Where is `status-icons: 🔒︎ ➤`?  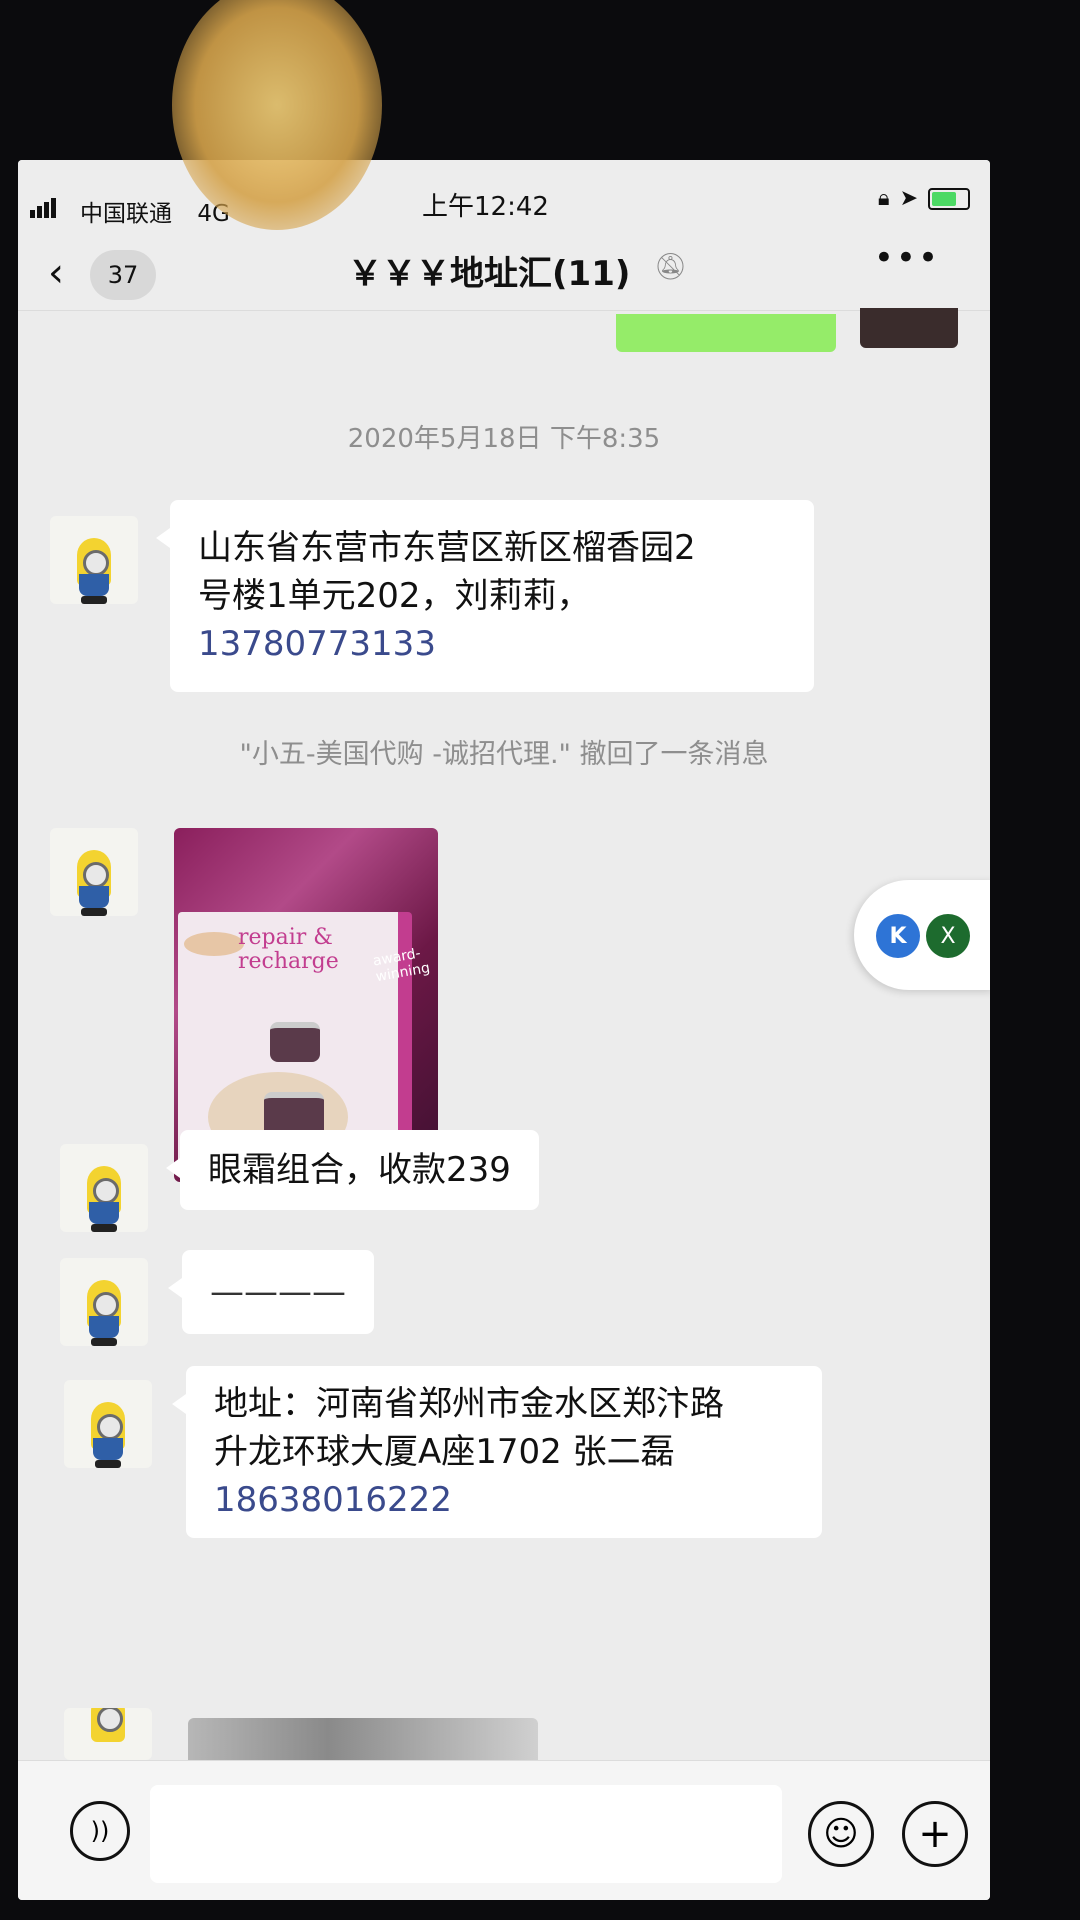 status-icons: 🔒︎ ➤ is located at coordinates (924, 198).